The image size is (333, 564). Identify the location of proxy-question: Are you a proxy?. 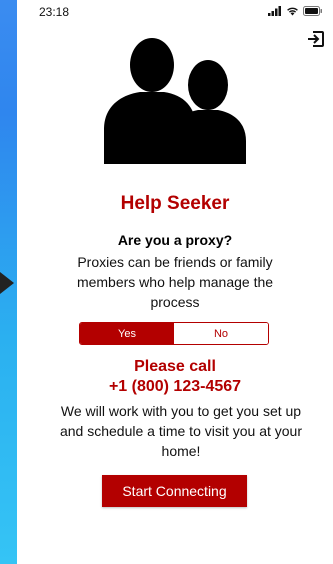
(175, 240).